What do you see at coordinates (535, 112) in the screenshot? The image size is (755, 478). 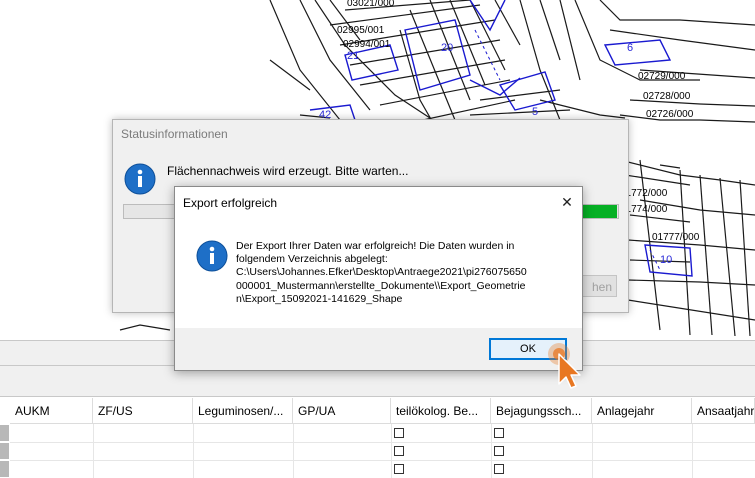 I see `field-number: 5` at bounding box center [535, 112].